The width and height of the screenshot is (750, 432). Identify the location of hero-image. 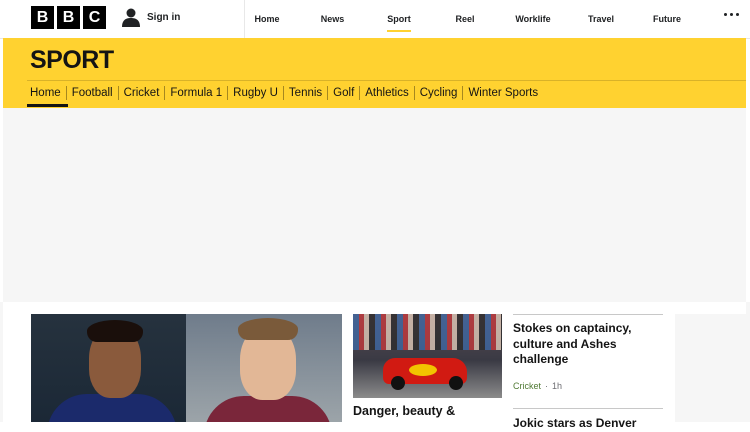
(186, 368).